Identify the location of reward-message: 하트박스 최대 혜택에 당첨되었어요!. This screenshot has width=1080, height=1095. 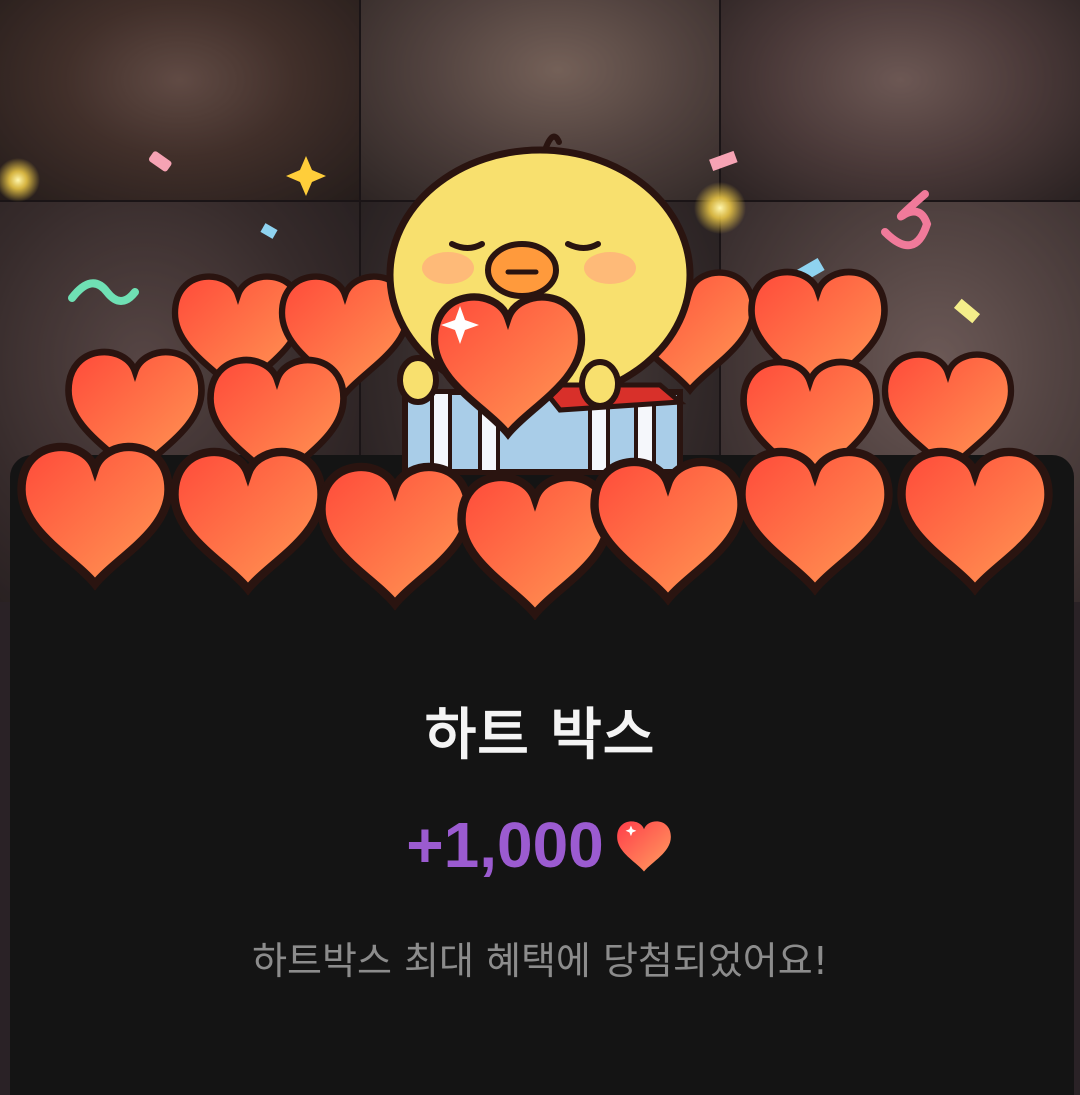
(540, 961).